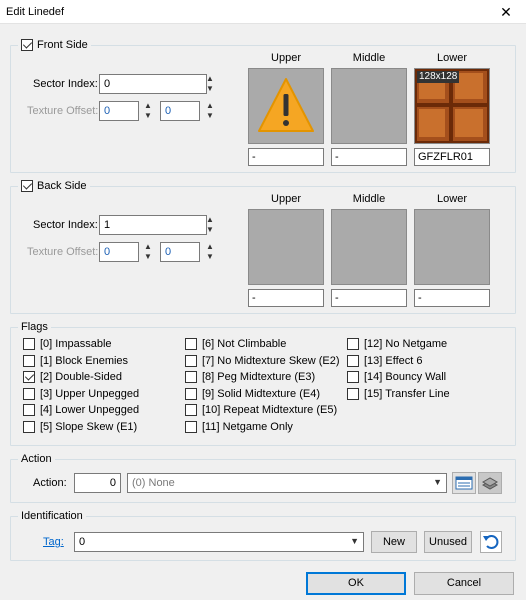  What do you see at coordinates (286, 58) in the screenshot?
I see `front-upper-header: Upper` at bounding box center [286, 58].